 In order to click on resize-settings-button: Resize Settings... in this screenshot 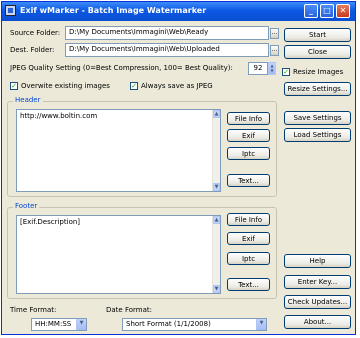, I will do `click(317, 89)`.